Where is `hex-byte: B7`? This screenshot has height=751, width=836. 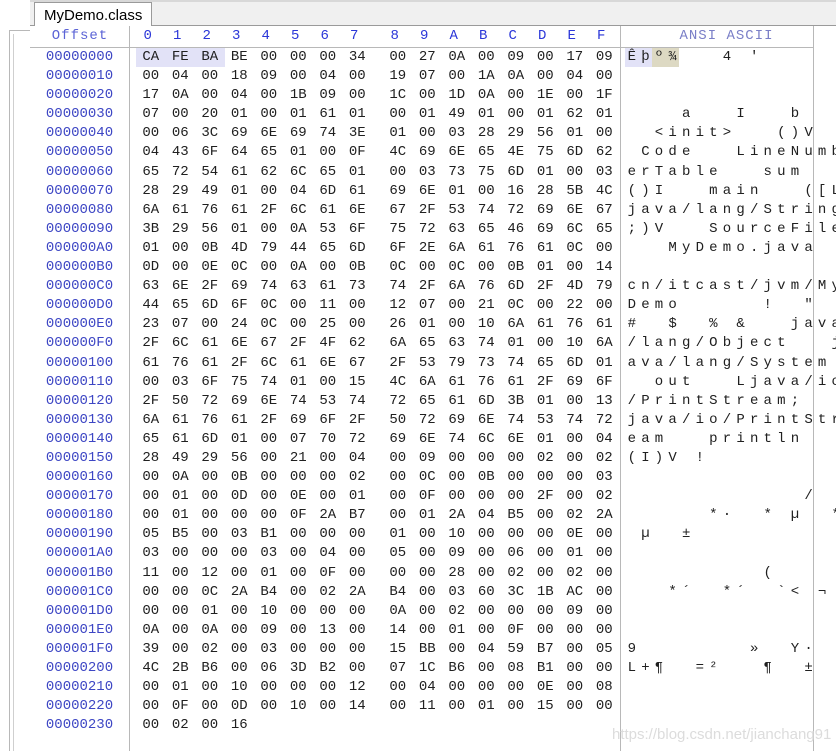
hex-byte: B7 is located at coordinates (546, 649).